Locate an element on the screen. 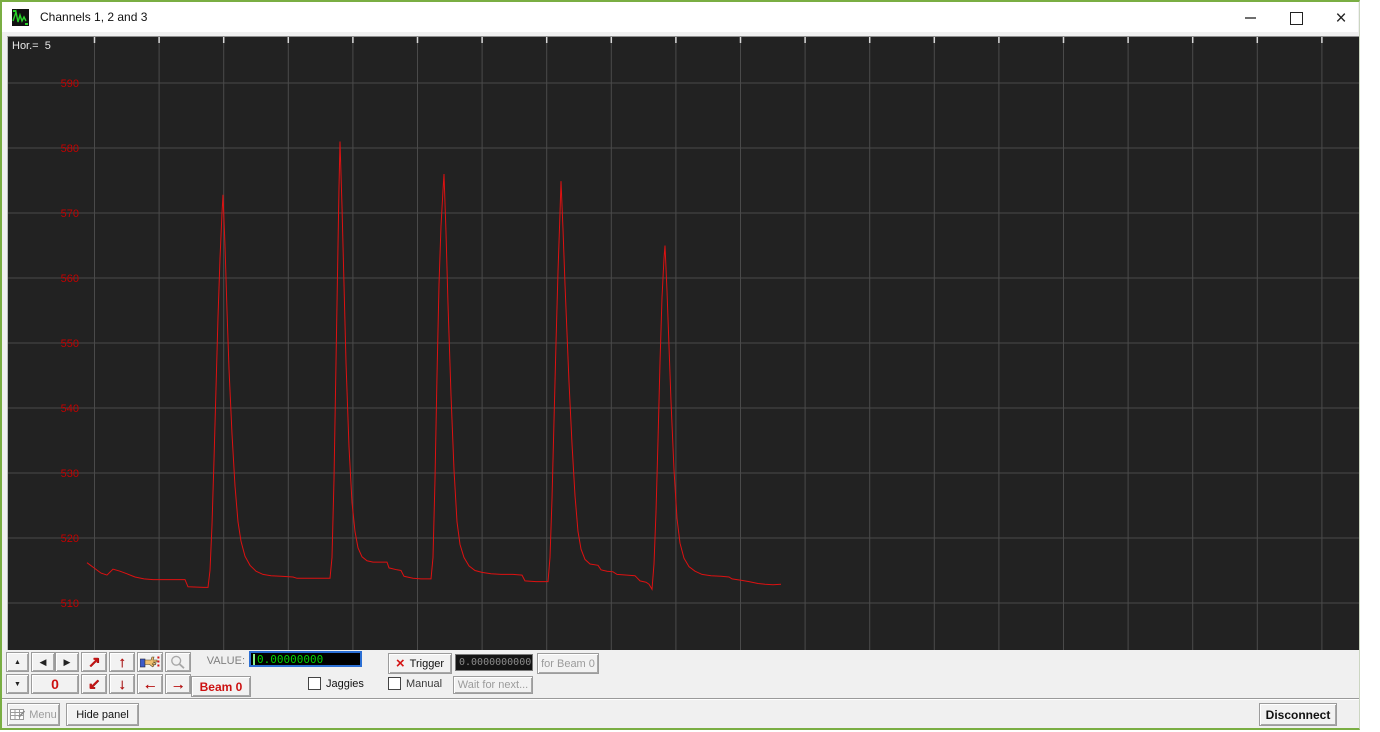  scale-up-button: ▲ is located at coordinates (17, 662).